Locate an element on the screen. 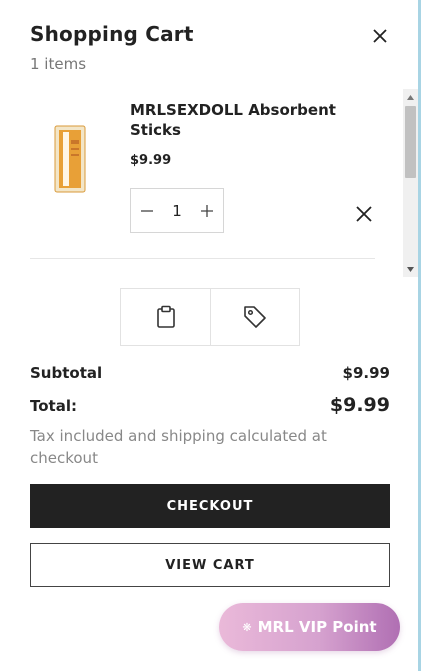 This screenshot has height=671, width=421. gear-flower-icon: ❋ is located at coordinates (247, 627).